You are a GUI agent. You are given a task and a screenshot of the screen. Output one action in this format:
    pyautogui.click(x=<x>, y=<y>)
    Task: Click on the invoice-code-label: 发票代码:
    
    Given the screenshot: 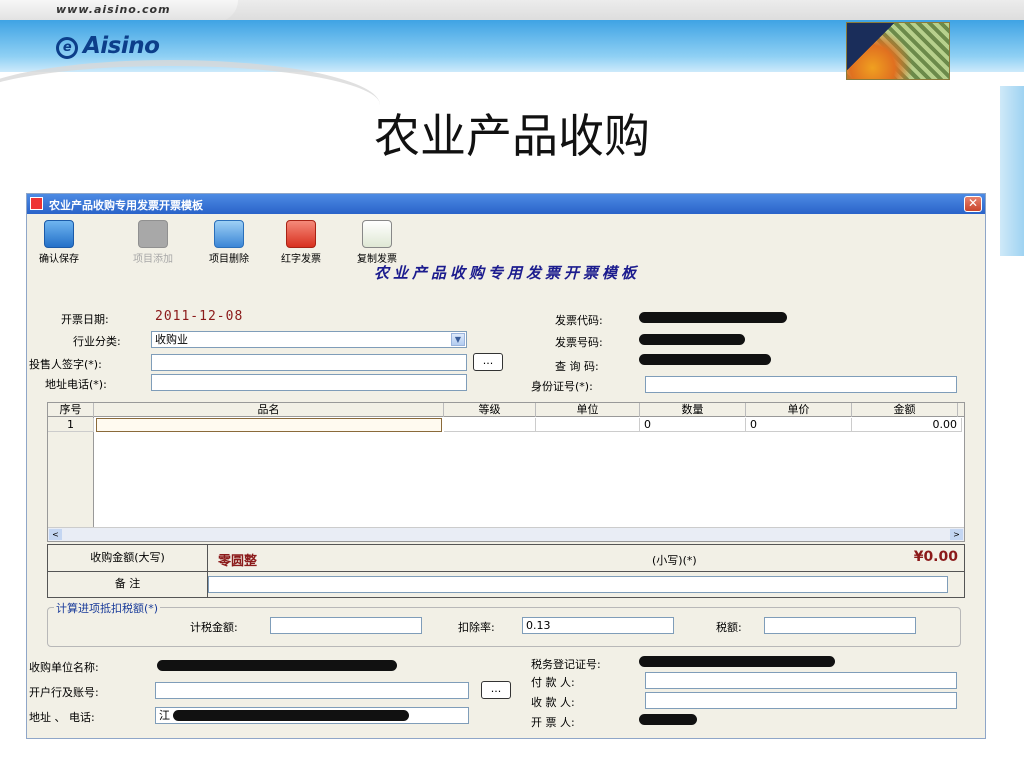 What is the action you would take?
    pyautogui.click(x=579, y=320)
    